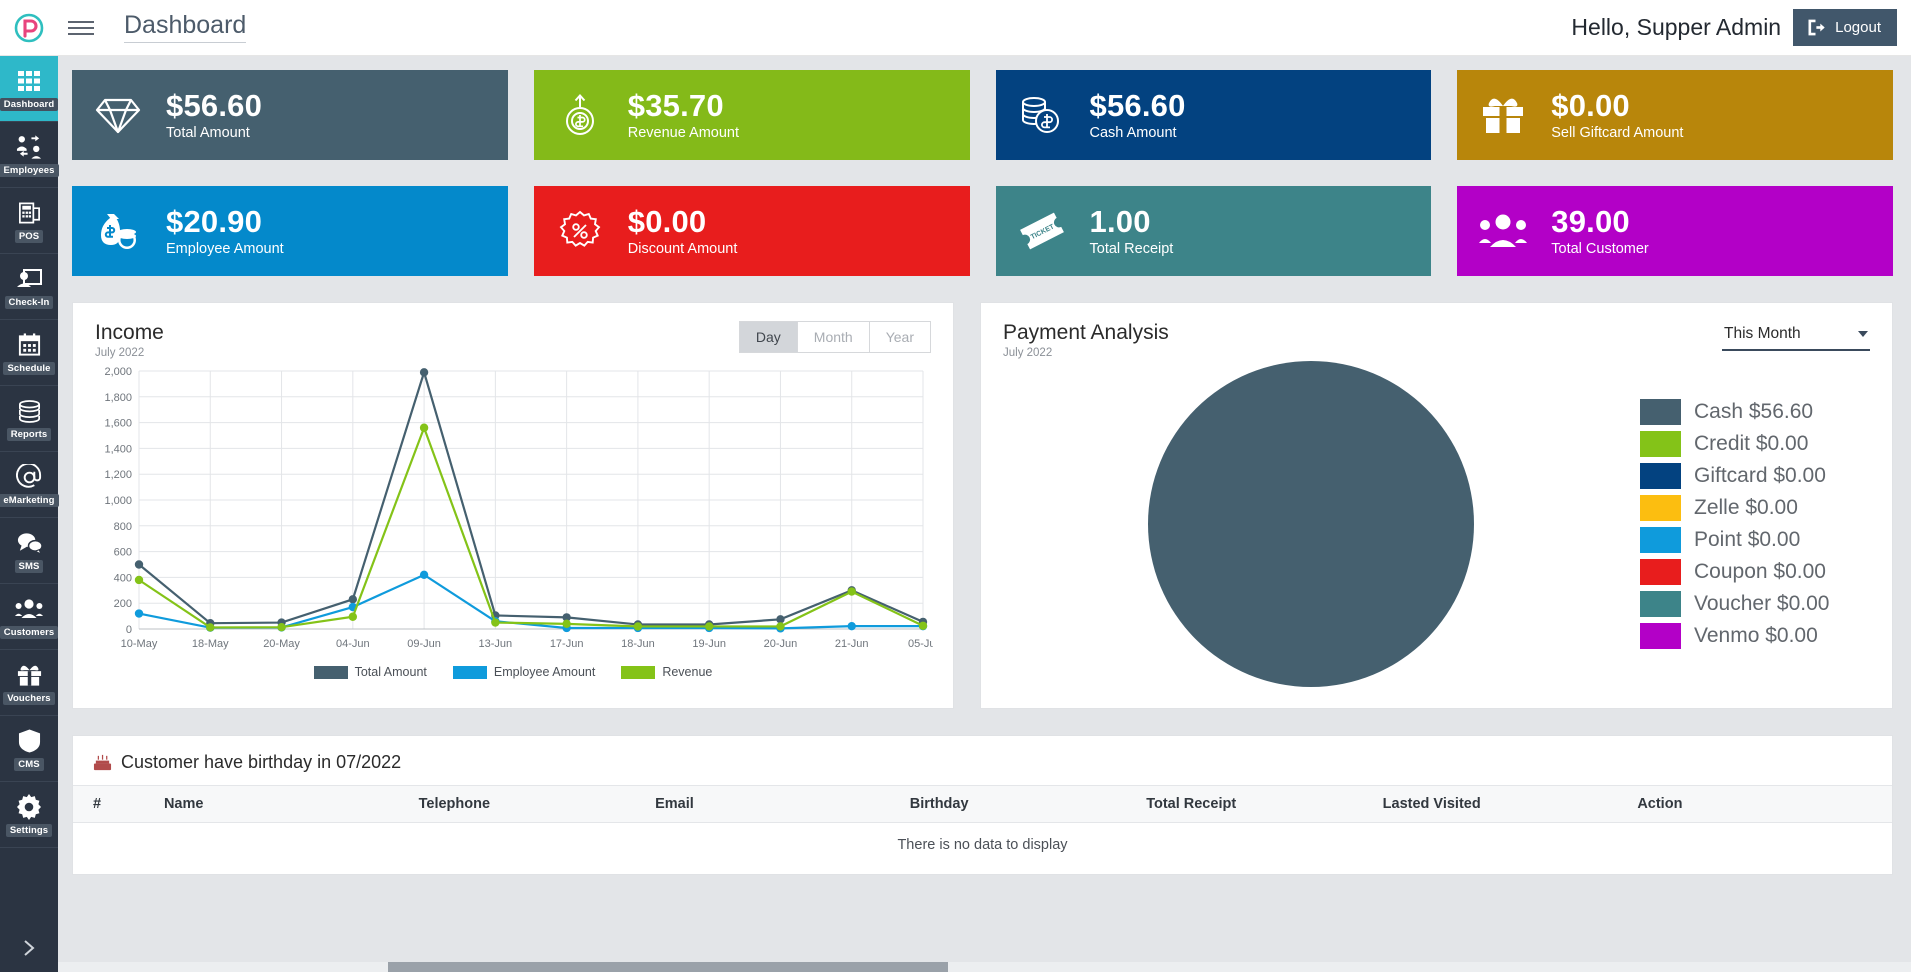 Image resolution: width=1911 pixels, height=972 pixels. I want to click on kpi-label: Total Receipt, so click(1131, 249).